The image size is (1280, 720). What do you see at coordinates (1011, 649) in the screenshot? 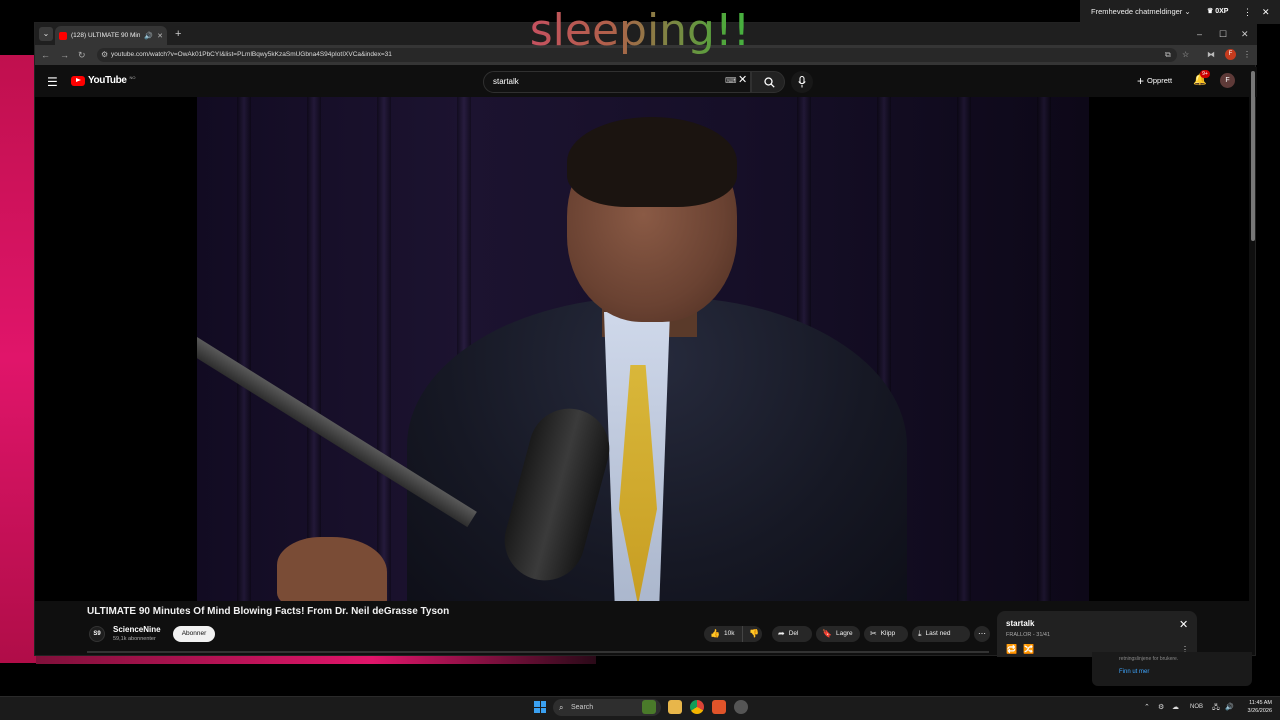
I see `loop-icon: 🔁` at bounding box center [1011, 649].